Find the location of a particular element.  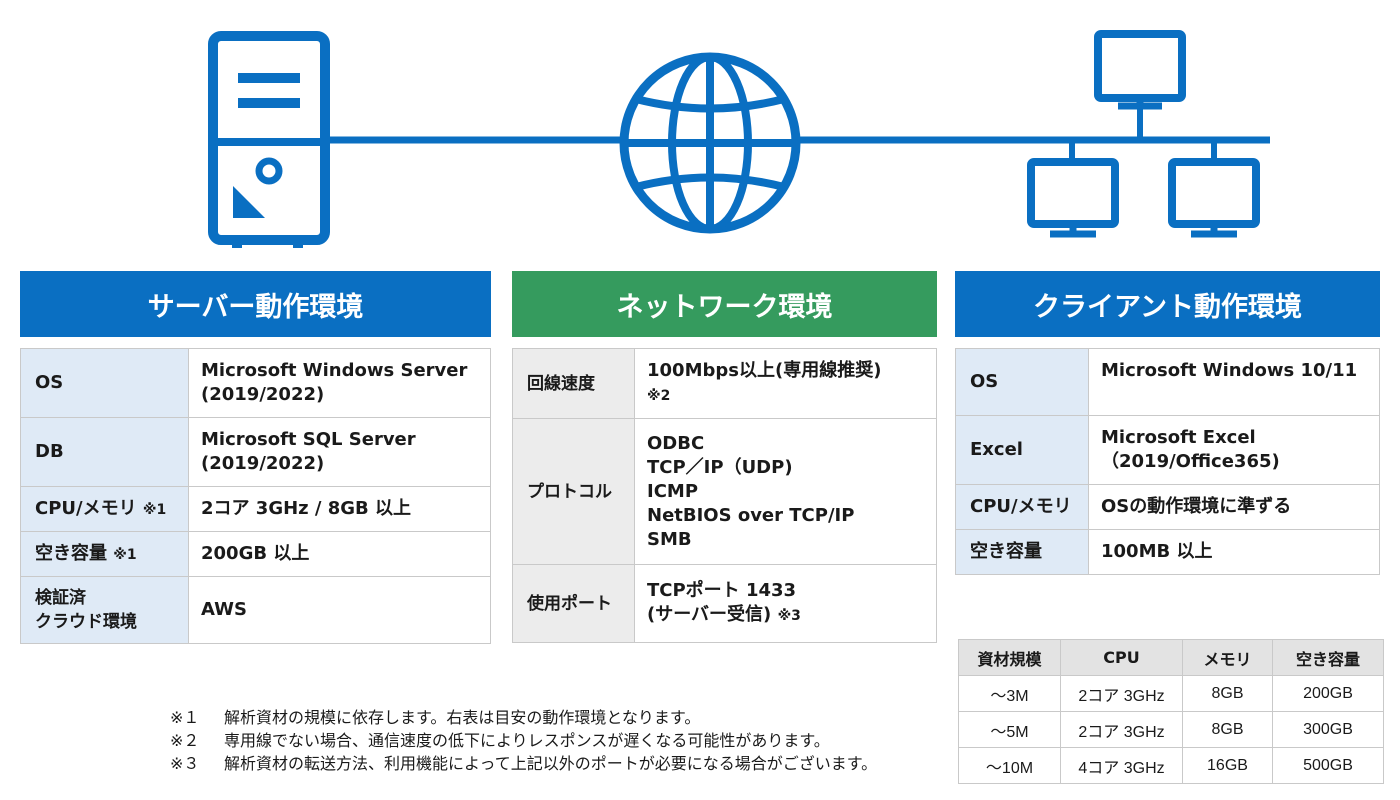

table-row: CPU/メモリ ※1 2コア 3GHz / 8GB 以上 is located at coordinates (255, 509).